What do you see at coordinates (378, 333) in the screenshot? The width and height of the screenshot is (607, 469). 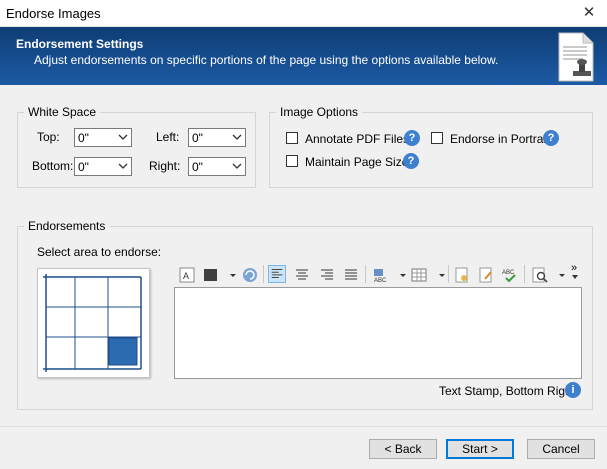 I see `endorsement-text-editor` at bounding box center [378, 333].